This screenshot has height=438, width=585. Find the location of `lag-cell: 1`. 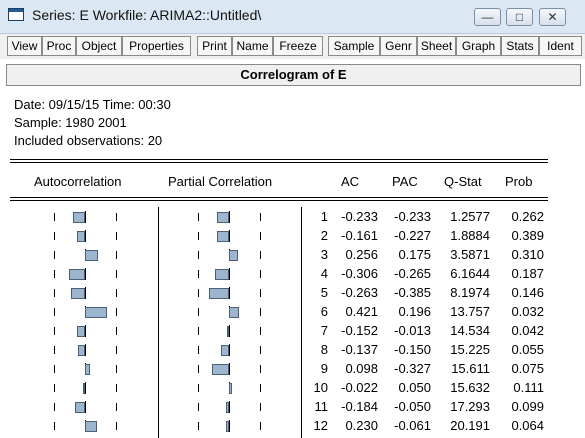

lag-cell: 1 is located at coordinates (324, 216).